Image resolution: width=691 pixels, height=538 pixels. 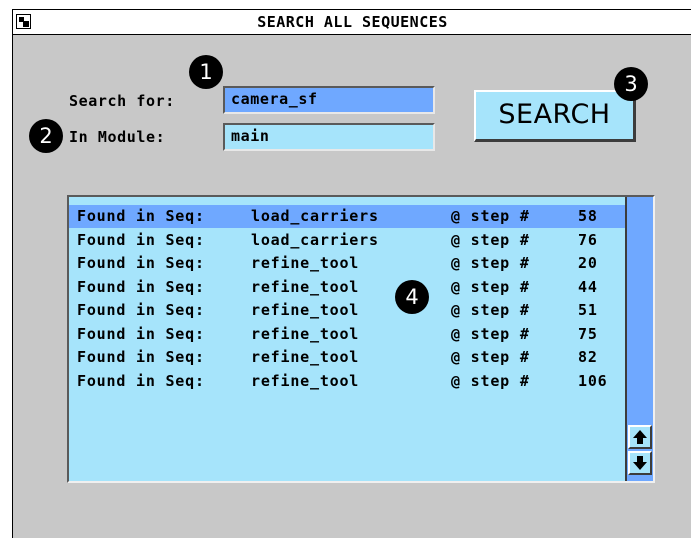 I want to click on result-step: 51, so click(x=588, y=310).